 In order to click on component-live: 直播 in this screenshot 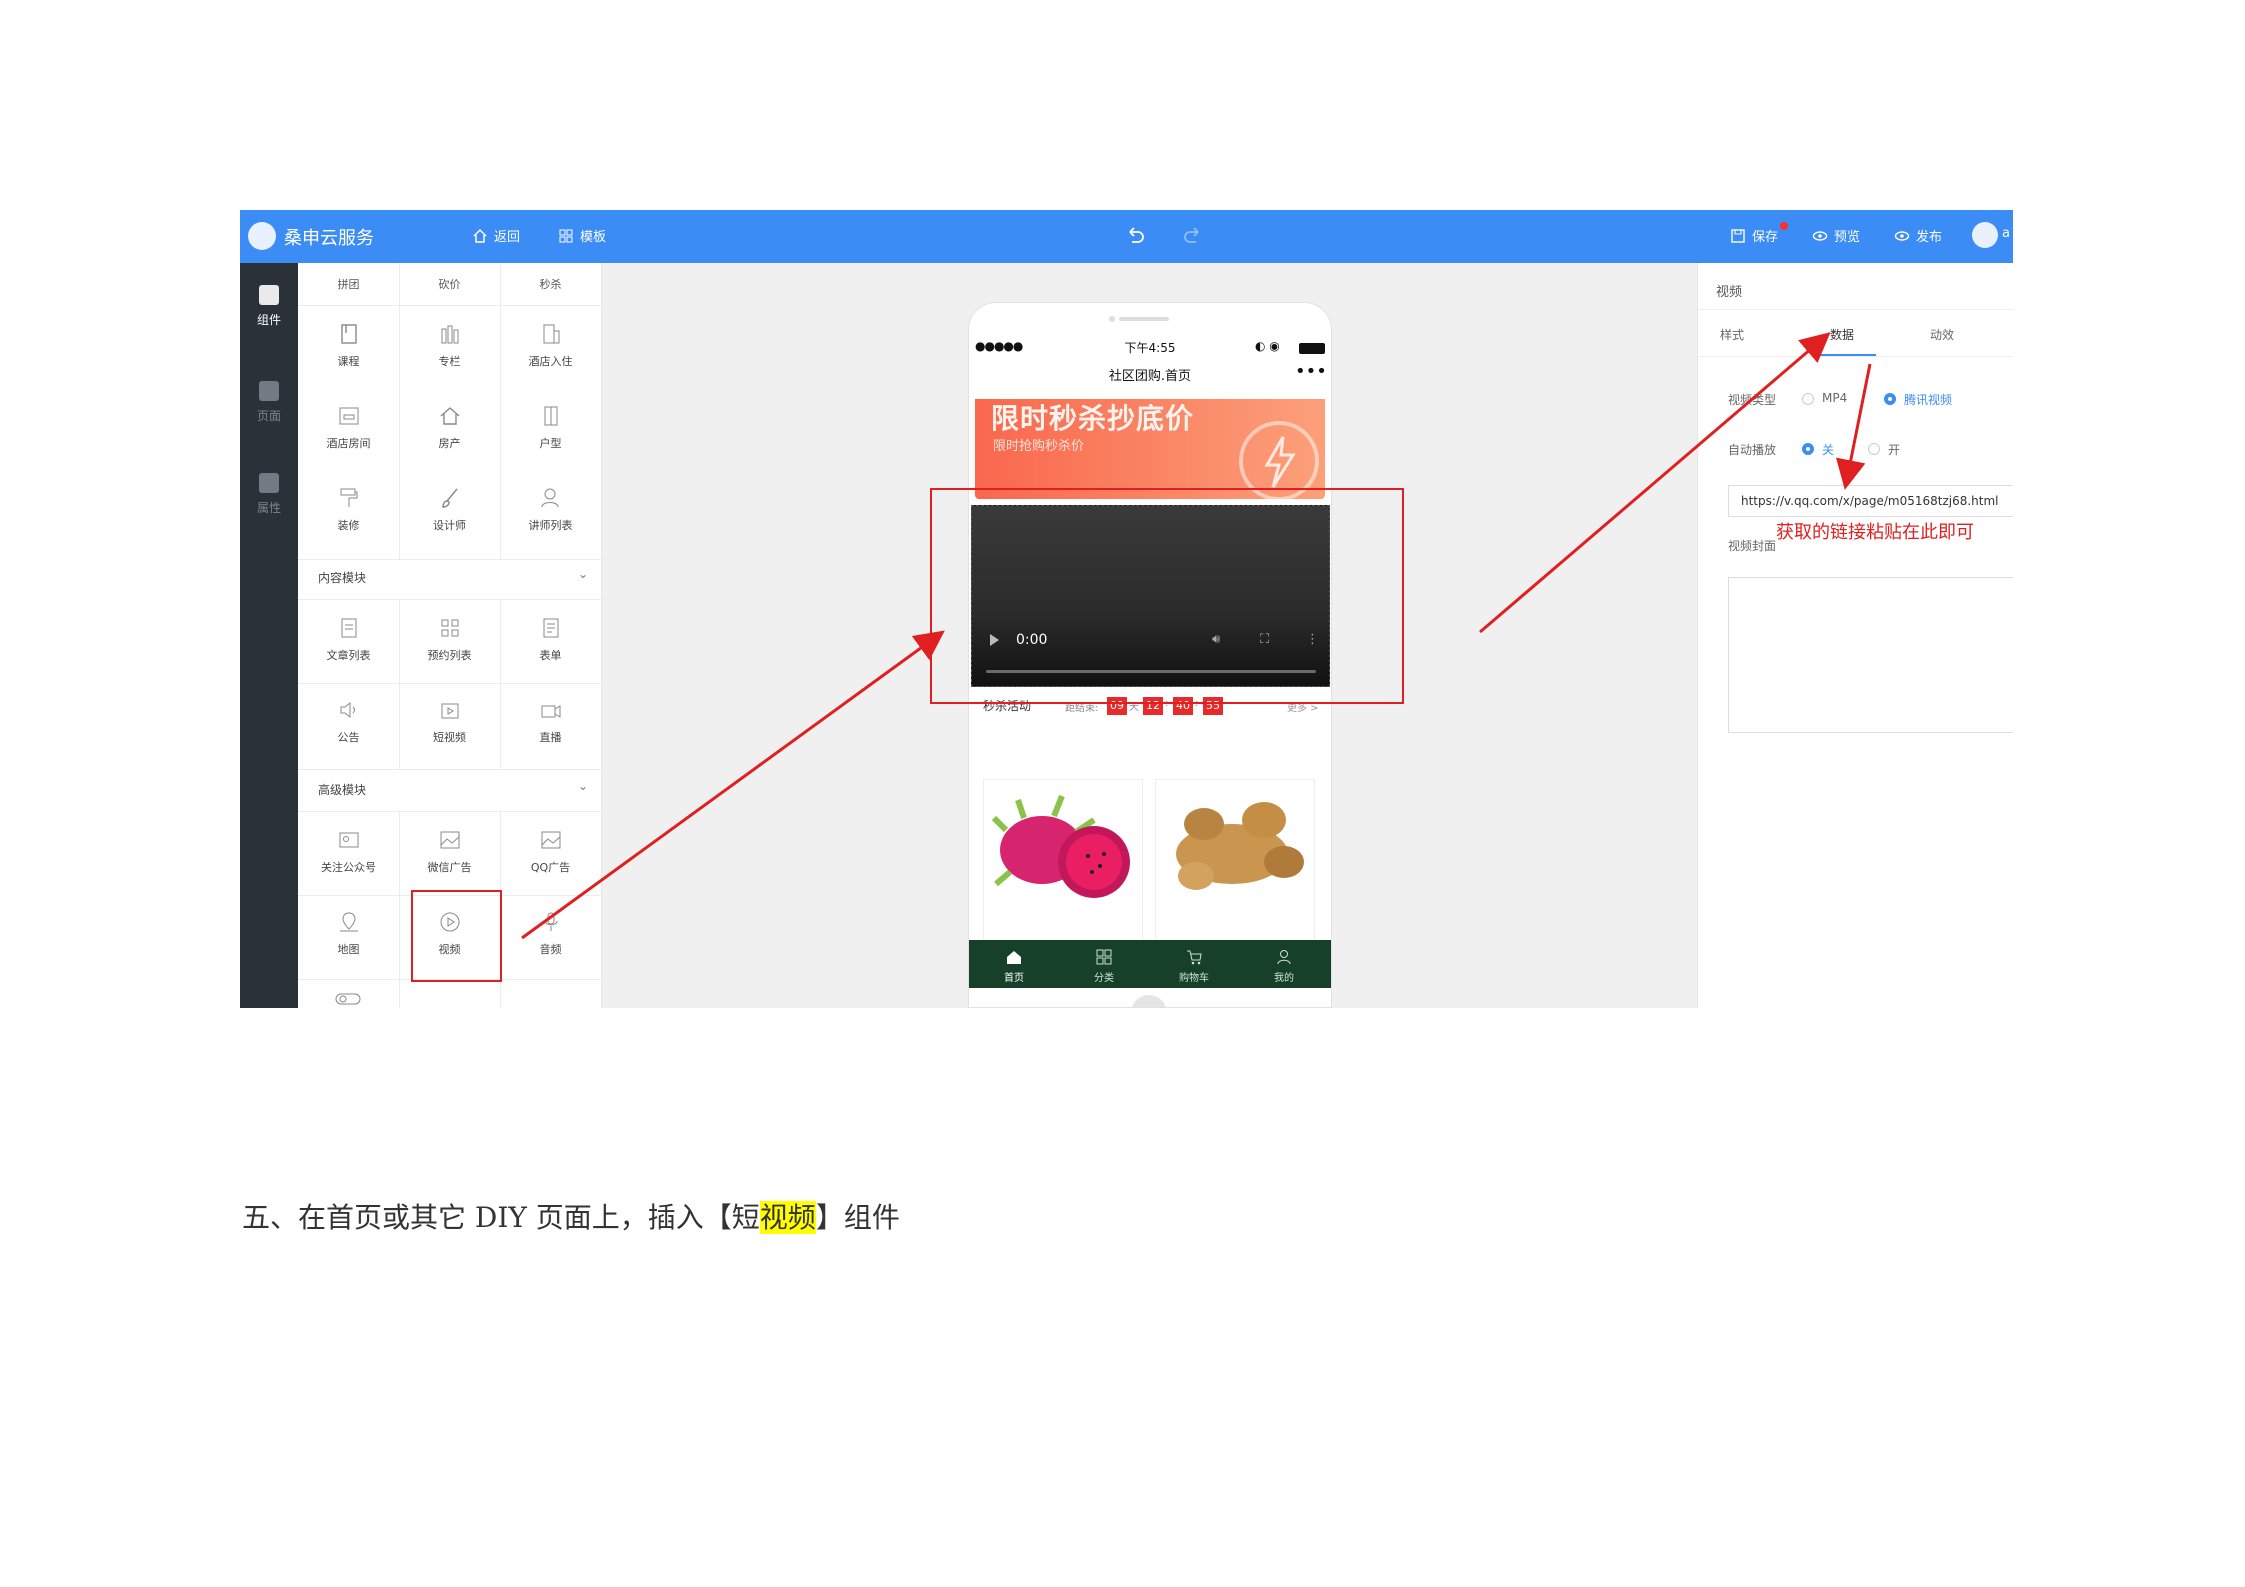, I will do `click(550, 721)`.